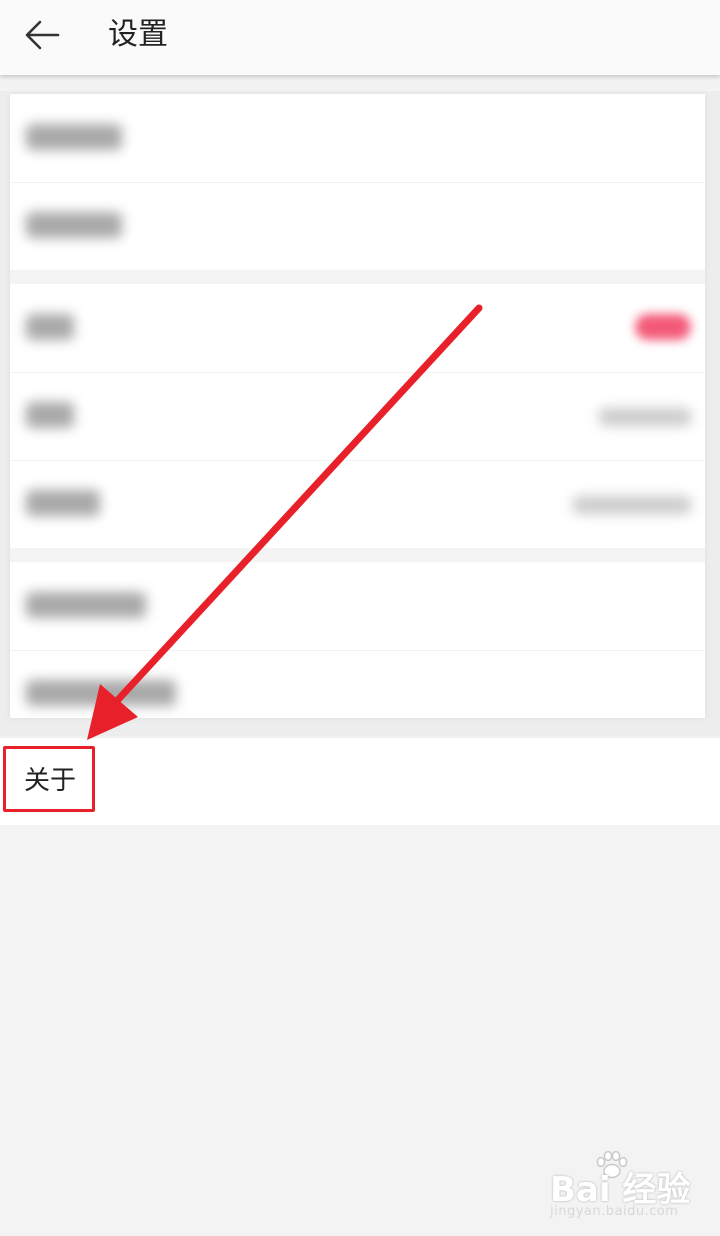  What do you see at coordinates (360, 37) in the screenshot?
I see `app-header: 设置` at bounding box center [360, 37].